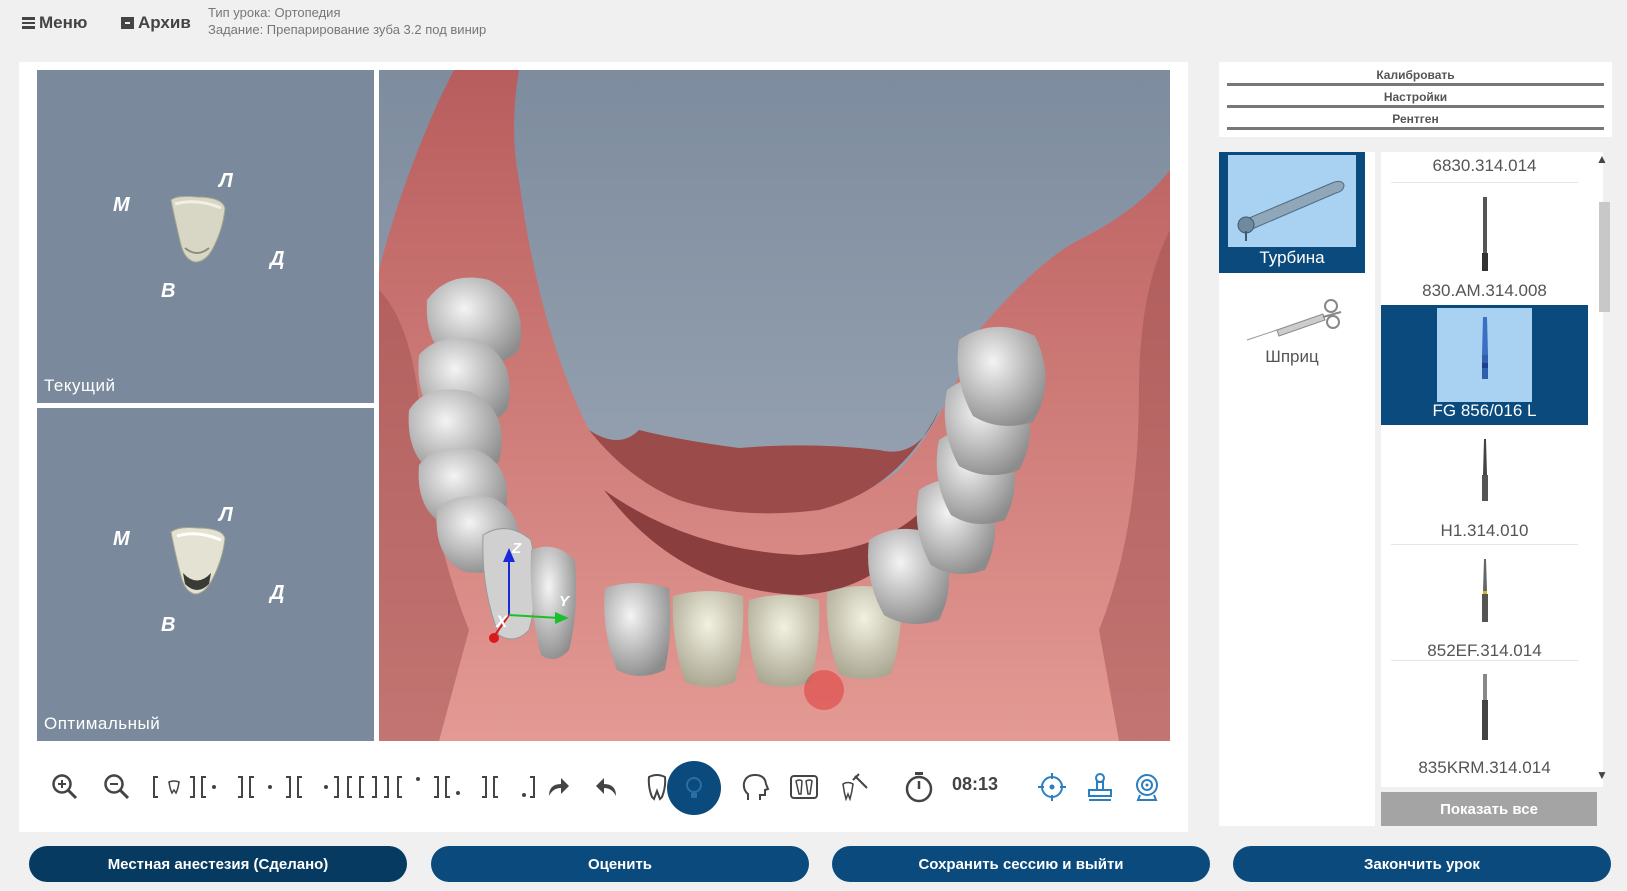 The height and width of the screenshot is (891, 1627). I want to click on session-timer: 08:13, so click(975, 784).